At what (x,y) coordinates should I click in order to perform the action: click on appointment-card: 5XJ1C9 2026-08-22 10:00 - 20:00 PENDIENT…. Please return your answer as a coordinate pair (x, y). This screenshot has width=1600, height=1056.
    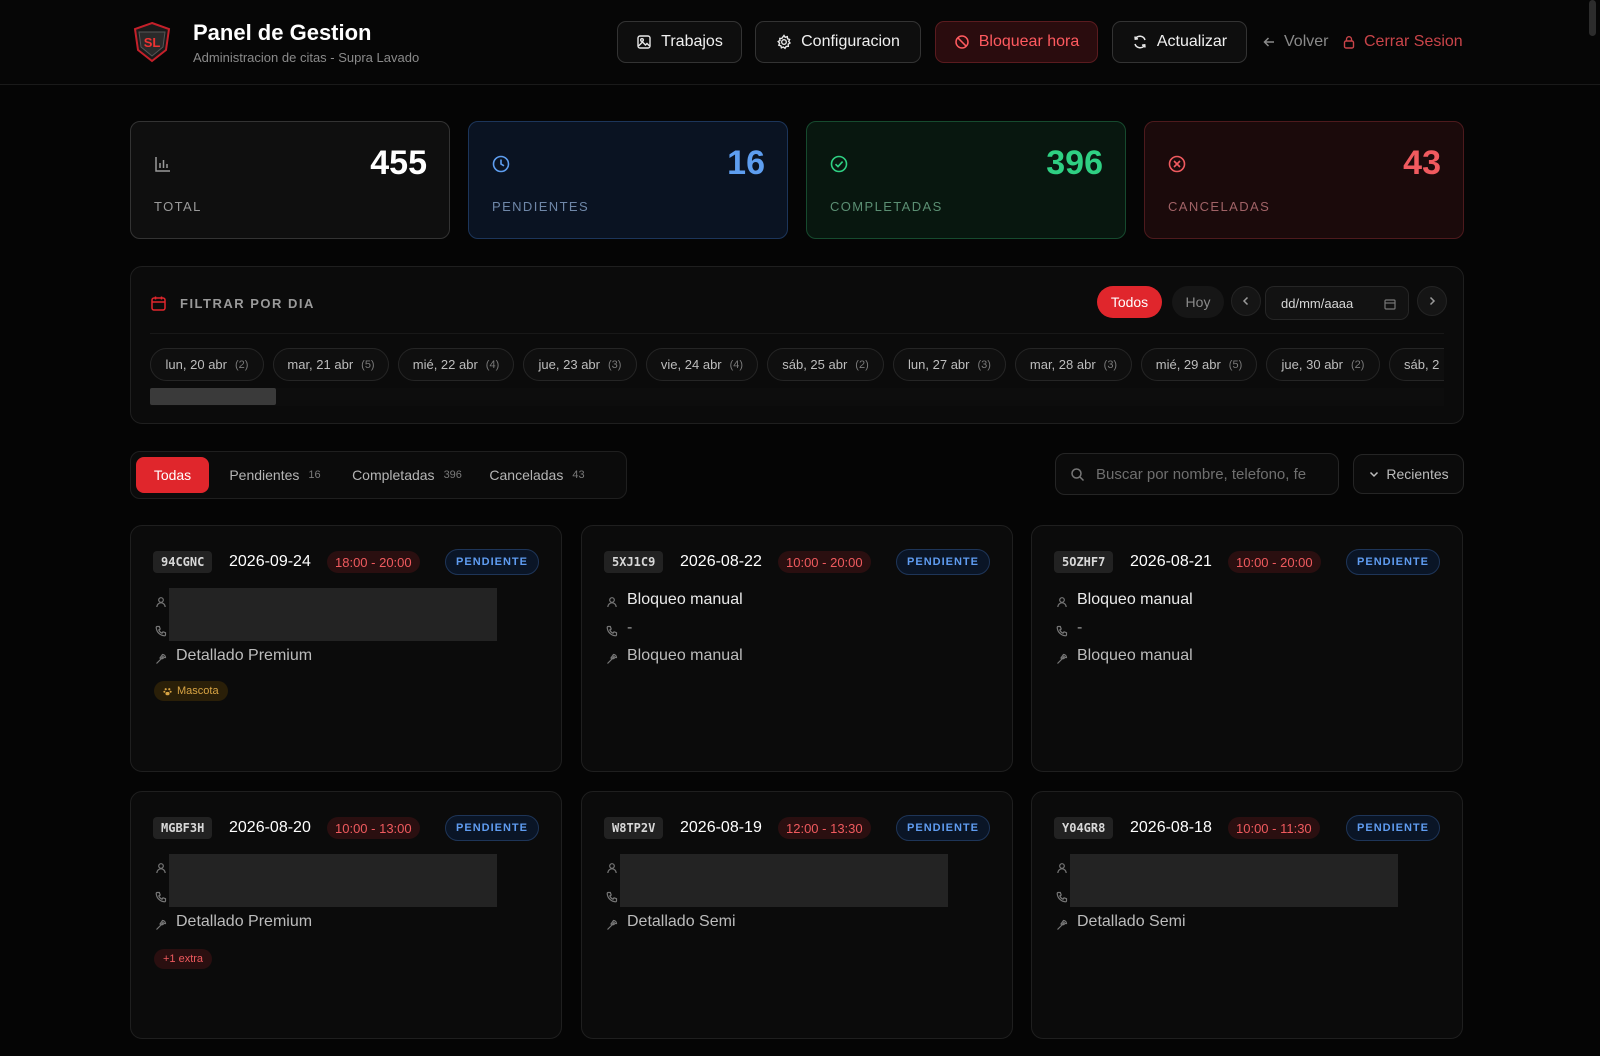
    Looking at the image, I should click on (797, 648).